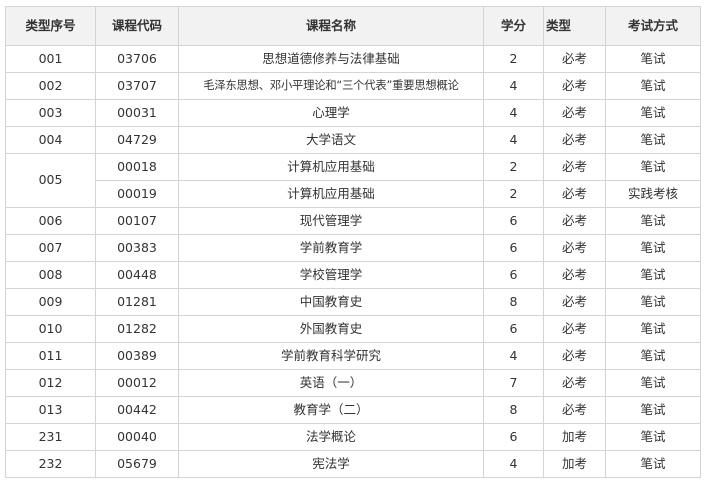  Describe the element at coordinates (50, 113) in the screenshot. I see `cell-seq: 003` at that location.